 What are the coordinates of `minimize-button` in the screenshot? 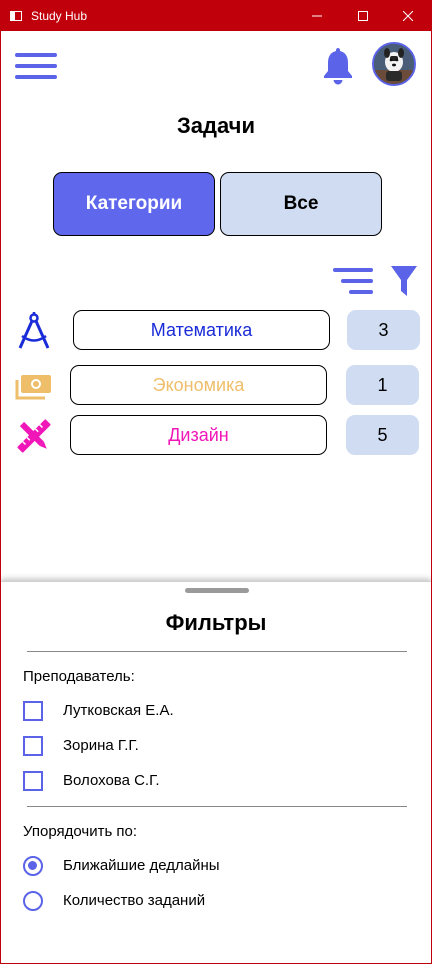 It's located at (317, 16).